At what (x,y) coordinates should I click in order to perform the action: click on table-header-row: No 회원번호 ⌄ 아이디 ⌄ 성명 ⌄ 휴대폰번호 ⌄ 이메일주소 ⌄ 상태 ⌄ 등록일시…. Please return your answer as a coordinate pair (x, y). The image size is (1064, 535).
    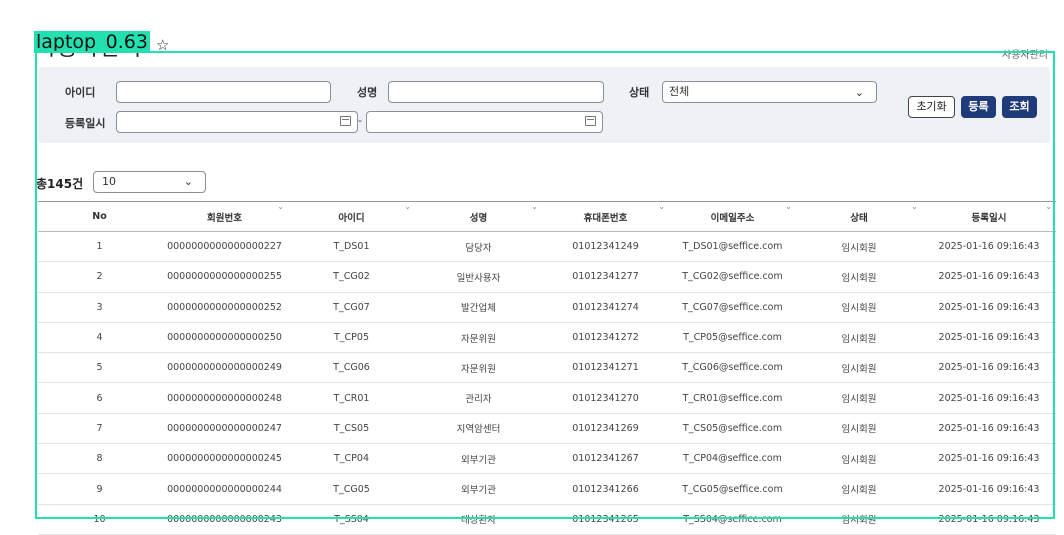
    Looking at the image, I should click on (547, 216).